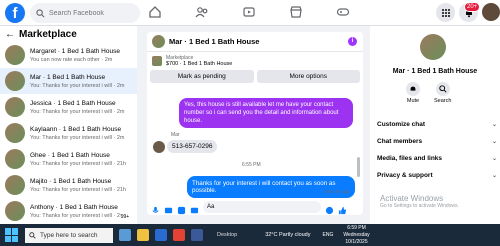 The image size is (500, 246). Describe the element at coordinates (159, 147) in the screenshot. I see `sender-avatar` at that location.